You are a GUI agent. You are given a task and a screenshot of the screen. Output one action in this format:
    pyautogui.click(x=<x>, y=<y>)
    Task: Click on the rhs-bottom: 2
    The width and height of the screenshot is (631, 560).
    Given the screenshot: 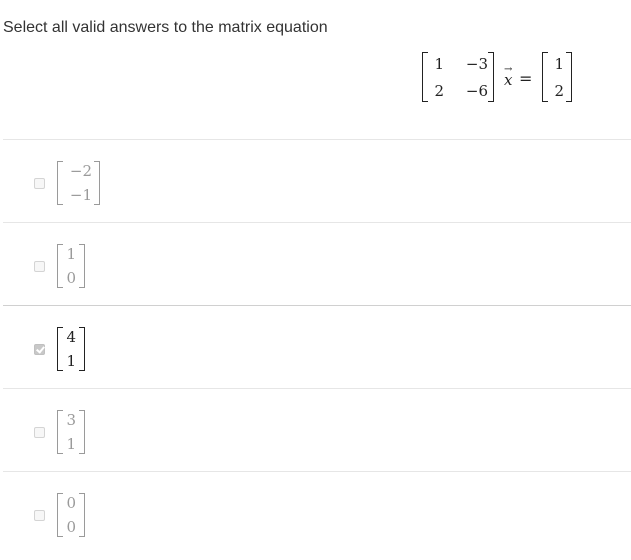 What is the action you would take?
    pyautogui.click(x=559, y=91)
    